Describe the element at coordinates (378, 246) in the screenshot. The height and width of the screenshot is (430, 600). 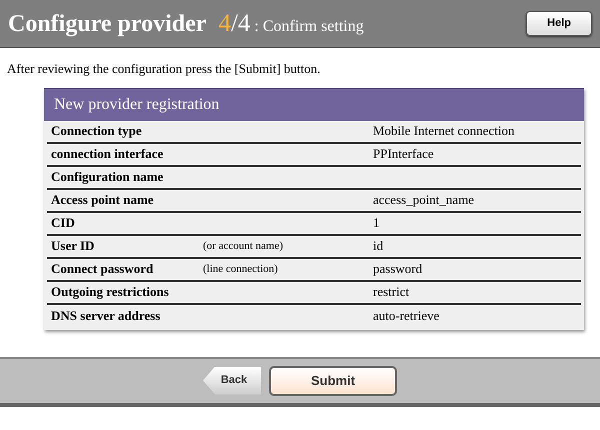
I see `field-value: id` at that location.